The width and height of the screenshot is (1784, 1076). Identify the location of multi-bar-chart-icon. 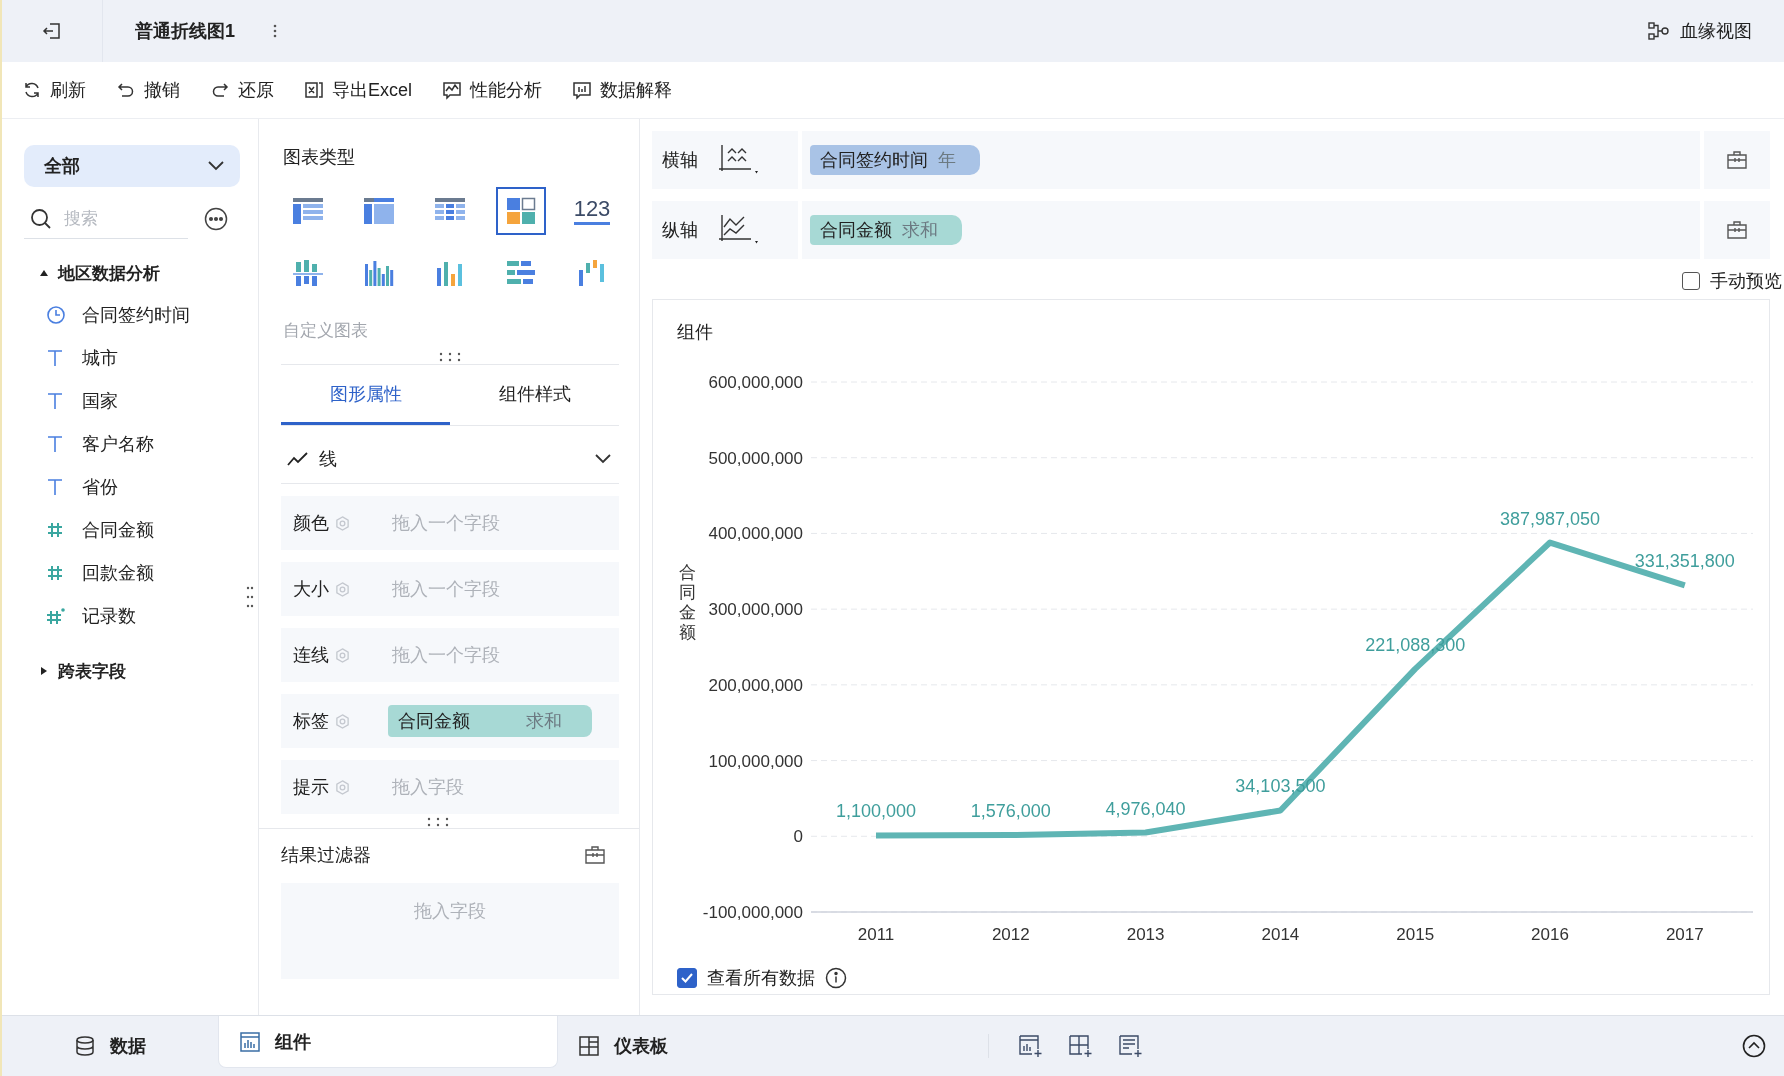
(379, 273).